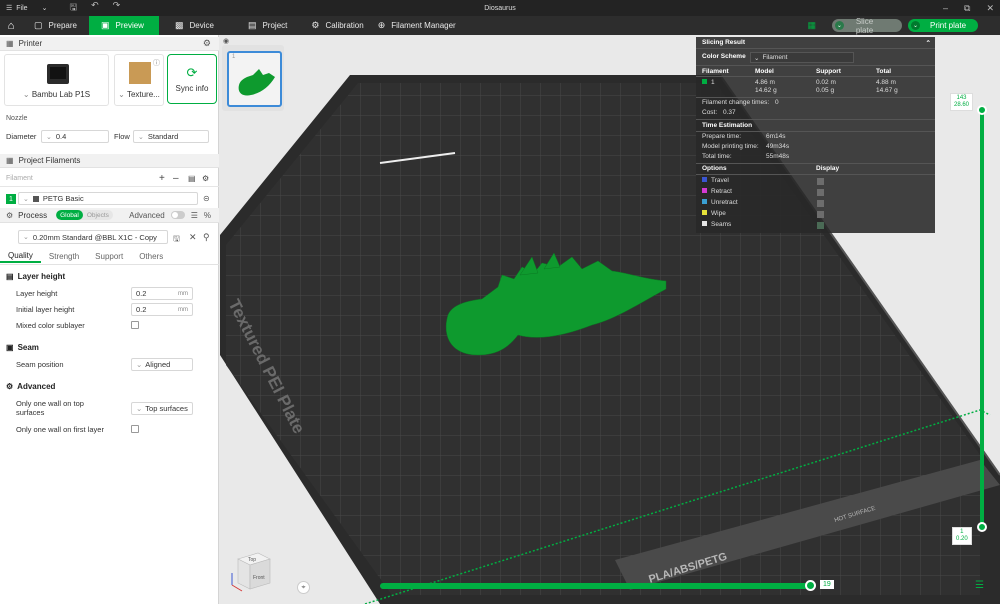 The image size is (1000, 604). I want to click on layer-height-input: 0.2 mm, so click(162, 293).